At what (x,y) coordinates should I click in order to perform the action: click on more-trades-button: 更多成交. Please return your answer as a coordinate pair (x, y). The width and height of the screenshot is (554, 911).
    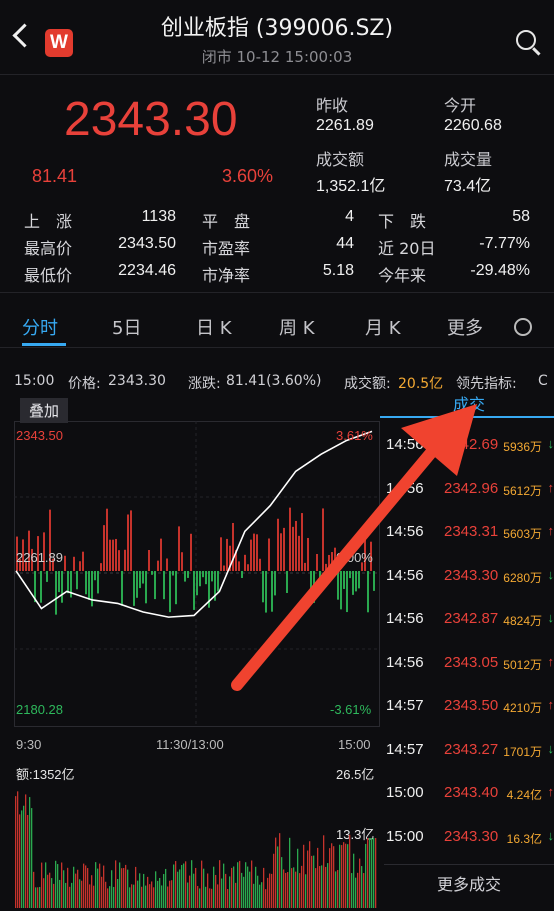
    Looking at the image, I should click on (469, 879).